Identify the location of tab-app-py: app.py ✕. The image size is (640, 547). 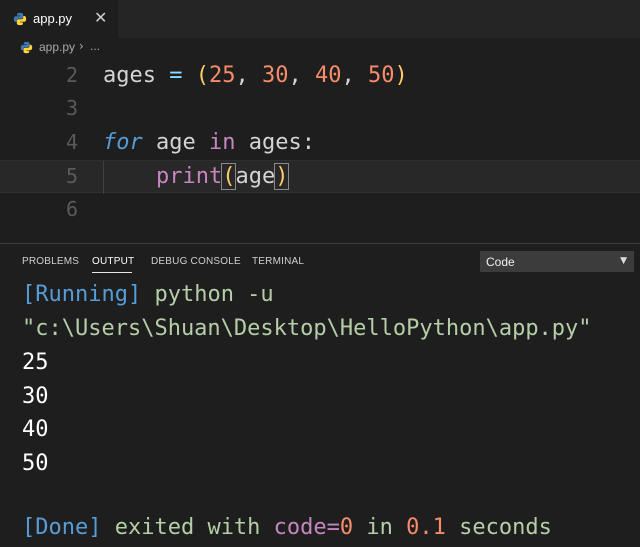
(59, 19).